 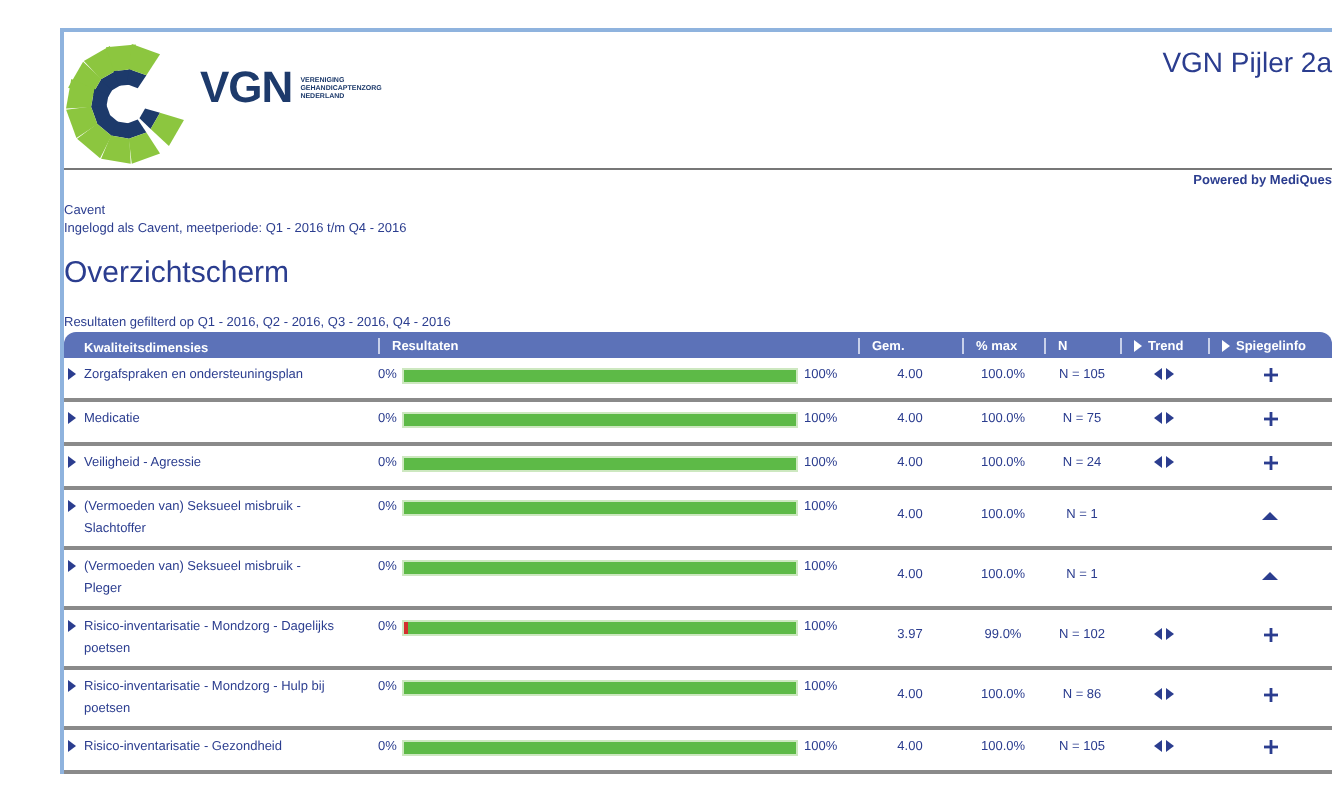 I want to click on page-title: Overzichtscherm, so click(x=178, y=274).